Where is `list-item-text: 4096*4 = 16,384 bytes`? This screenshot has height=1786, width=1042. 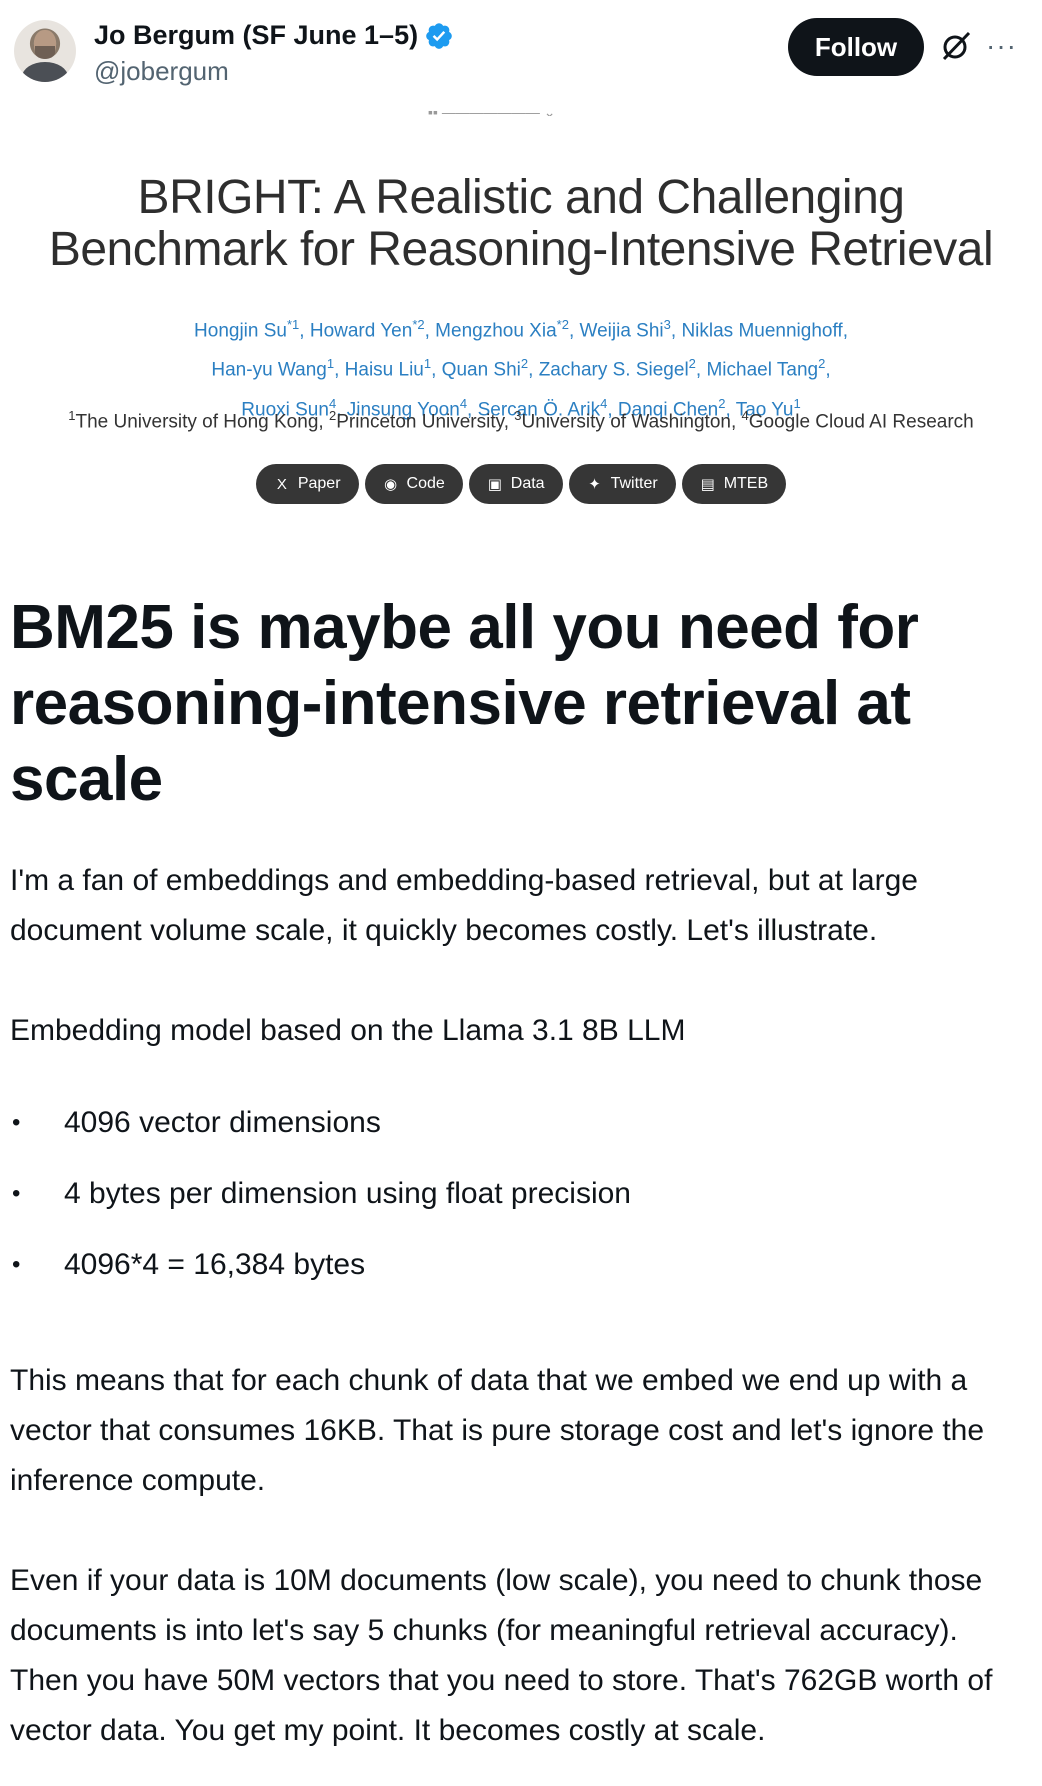 list-item-text: 4096*4 = 16,384 bytes is located at coordinates (215, 1264).